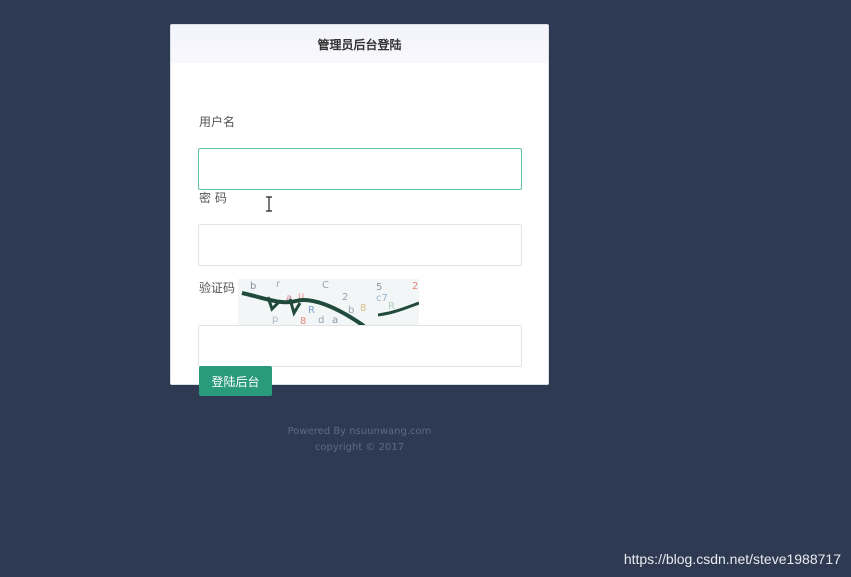  What do you see at coordinates (360, 169) in the screenshot?
I see `username-input` at bounding box center [360, 169].